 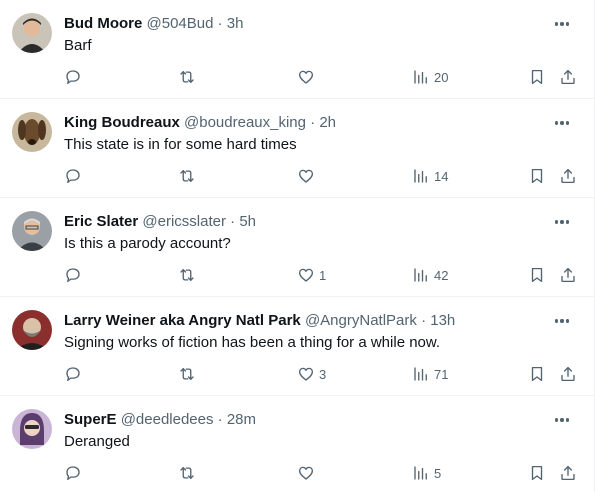 What do you see at coordinates (361, 320) in the screenshot?
I see `user-handle: @AngryNatlPark` at bounding box center [361, 320].